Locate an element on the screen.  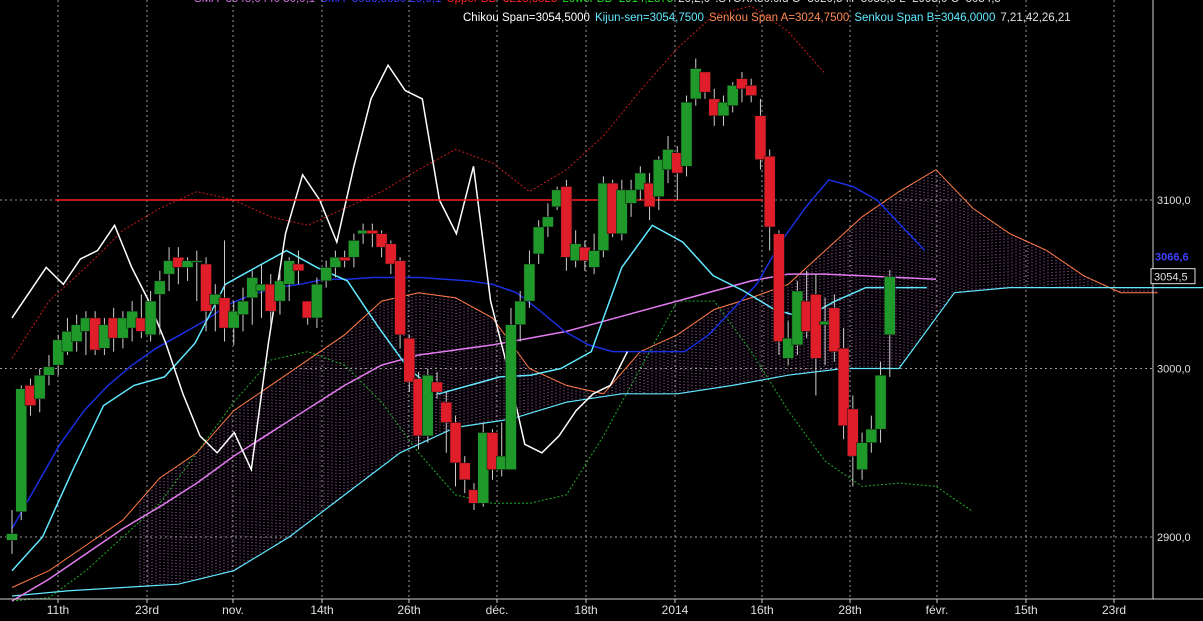
x-tick-label-6: 18th is located at coordinates (585, 610).